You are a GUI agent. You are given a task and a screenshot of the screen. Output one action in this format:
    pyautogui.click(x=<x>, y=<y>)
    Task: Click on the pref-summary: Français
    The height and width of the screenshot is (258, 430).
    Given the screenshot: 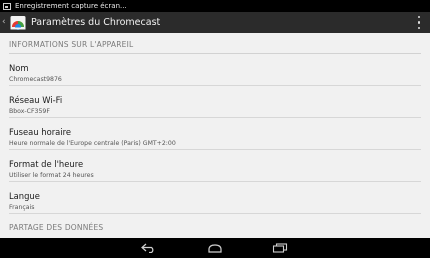 What is the action you would take?
    pyautogui.click(x=22, y=207)
    